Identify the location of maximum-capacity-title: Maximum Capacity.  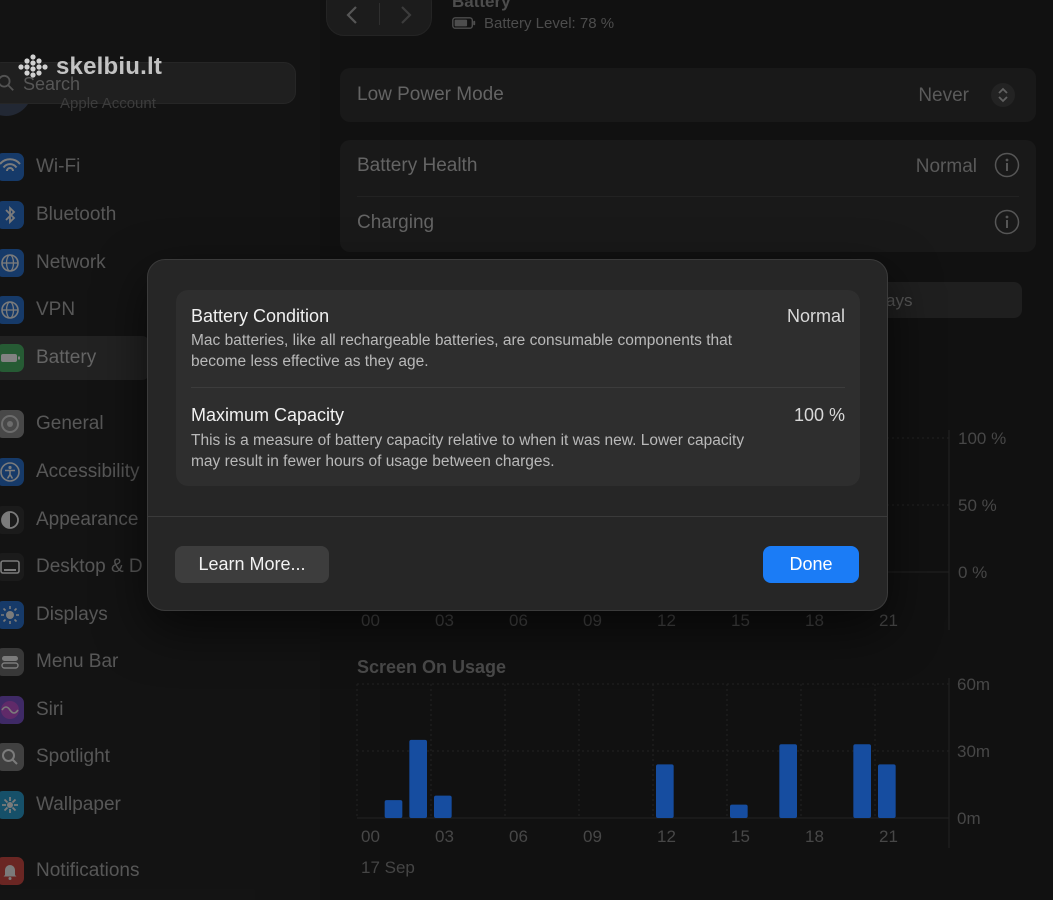
(268, 415).